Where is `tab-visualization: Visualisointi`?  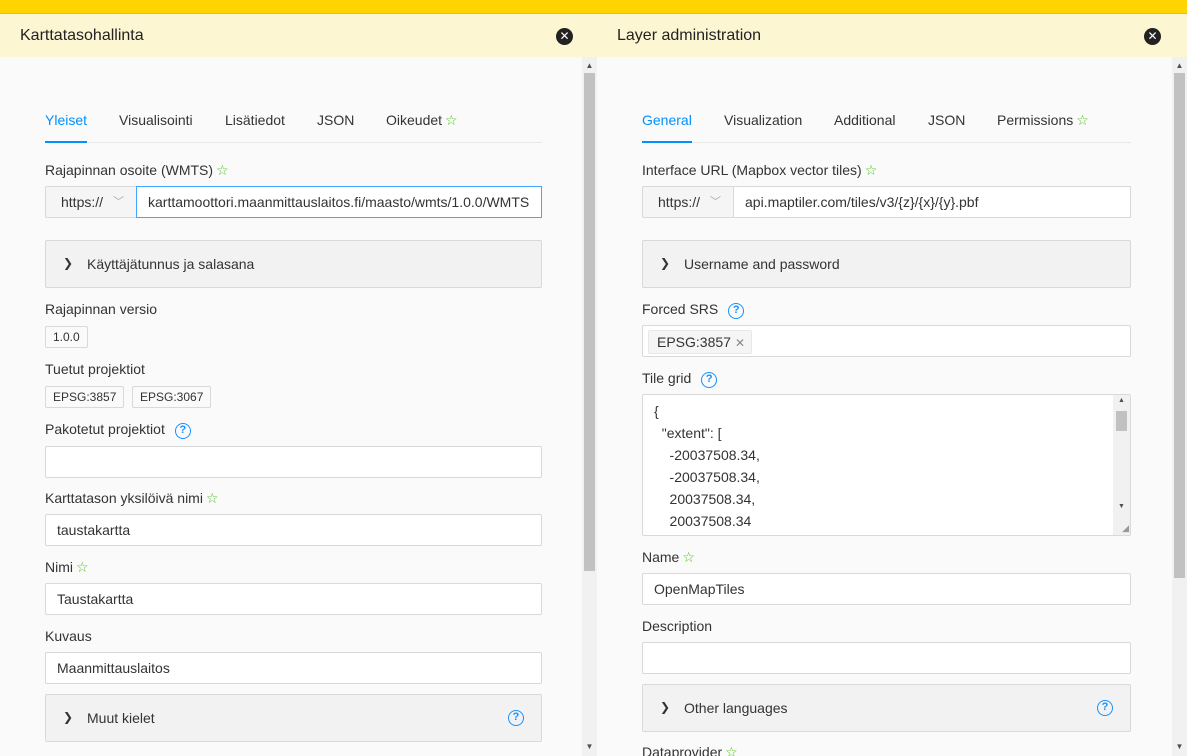 tab-visualization: Visualisointi is located at coordinates (156, 120).